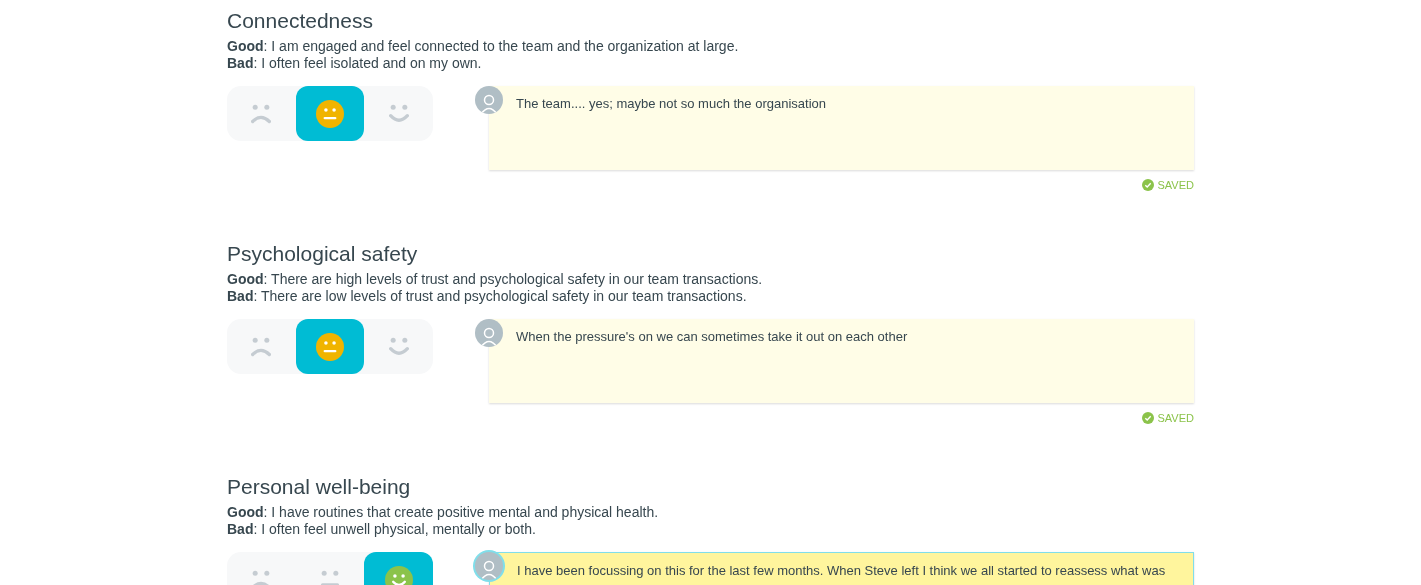 The height and width of the screenshot is (585, 1421). I want to click on good-description: Good: I have routines that create positive mental and physical health., so click(443, 512).